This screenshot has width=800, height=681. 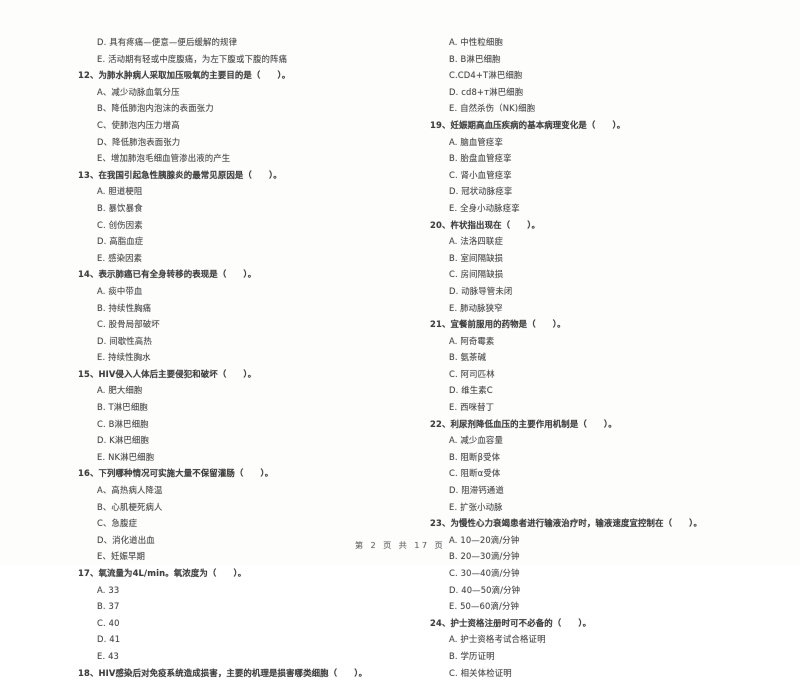 I want to click on question-stem: 16、下列哪种情况可实施大量不保留灌肠（ ）。, so click(x=176, y=473).